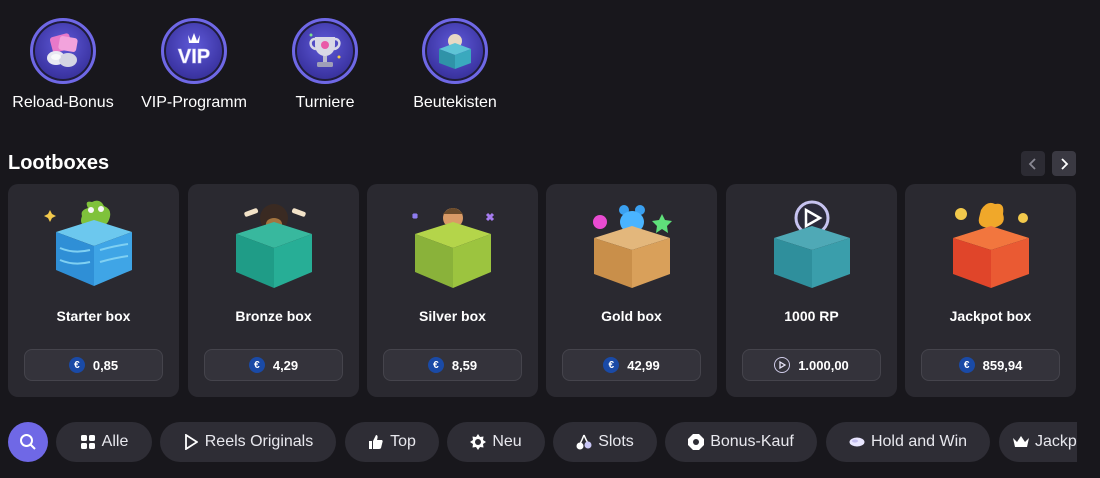 This screenshot has height=478, width=1100. I want to click on filter-chip-slots: Slots, so click(605, 442).